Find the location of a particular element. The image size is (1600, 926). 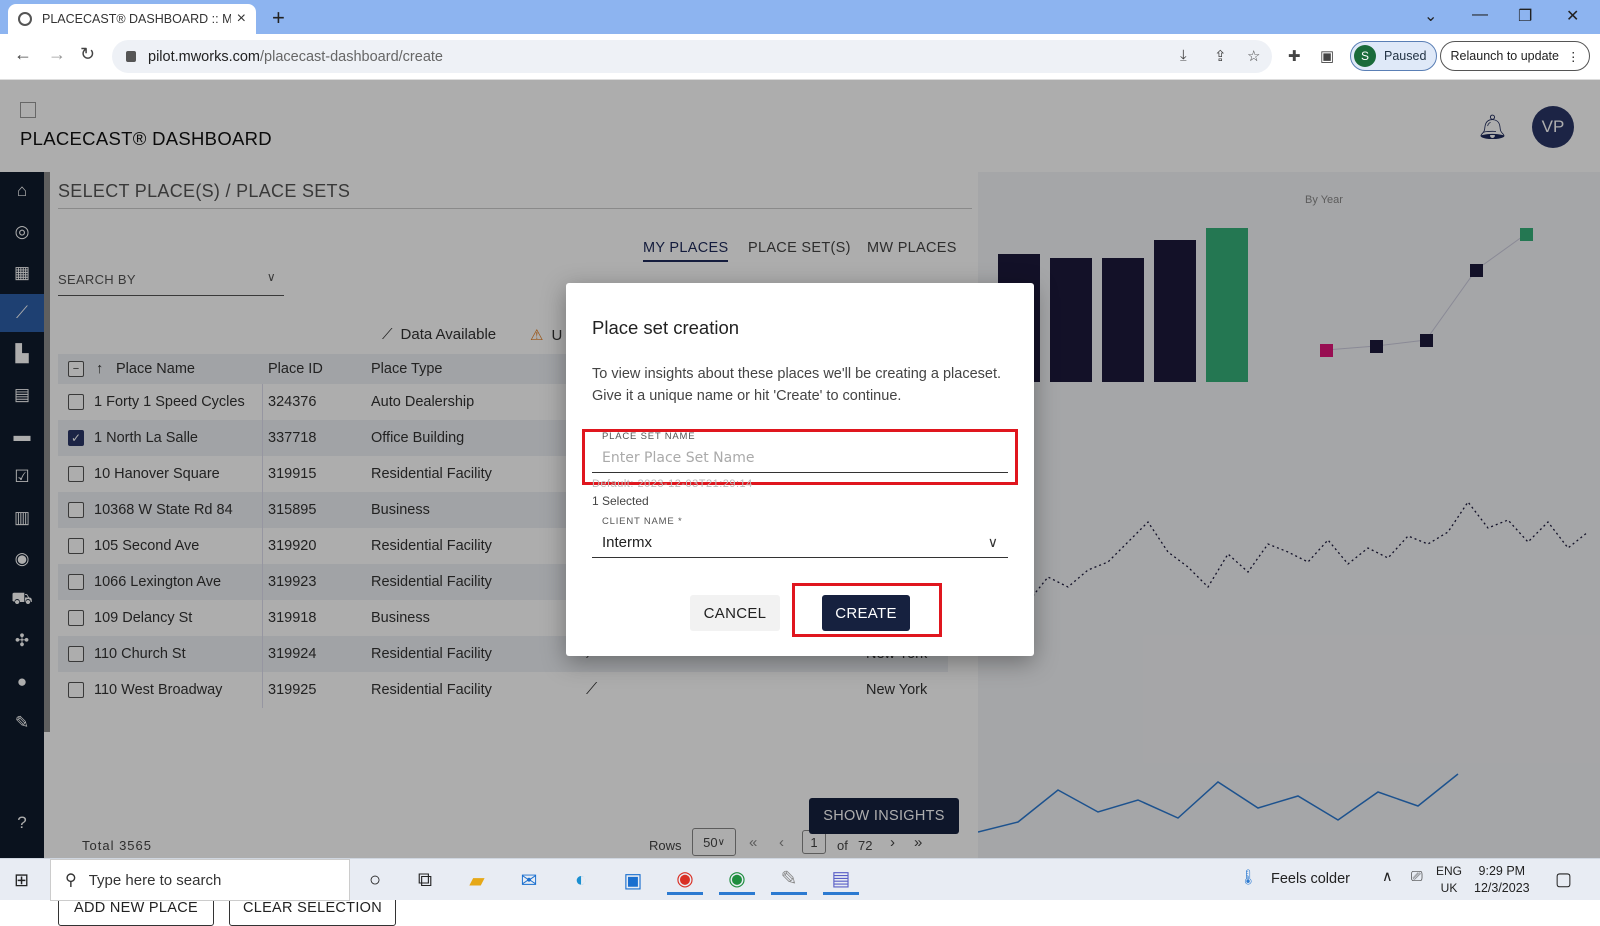

browser-tab: PLACECAST® DASHBOARD :: M × is located at coordinates (132, 19).